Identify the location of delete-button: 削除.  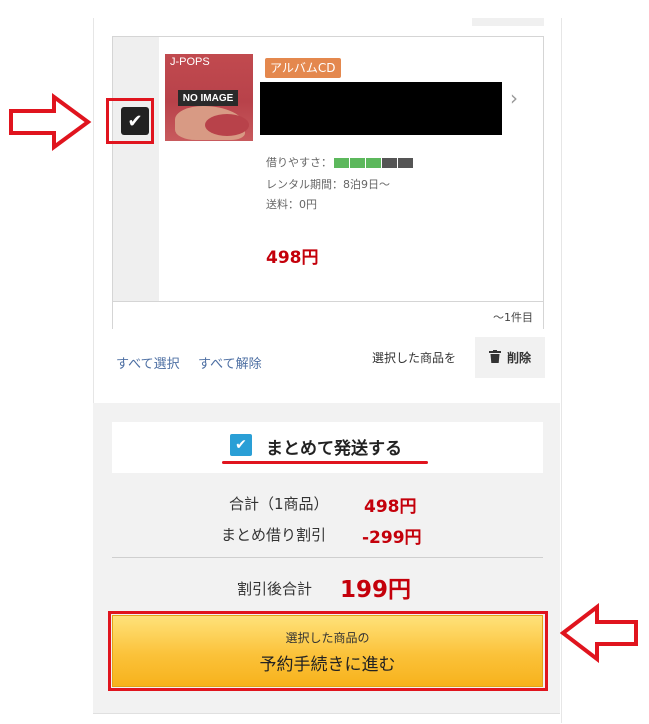
(510, 357).